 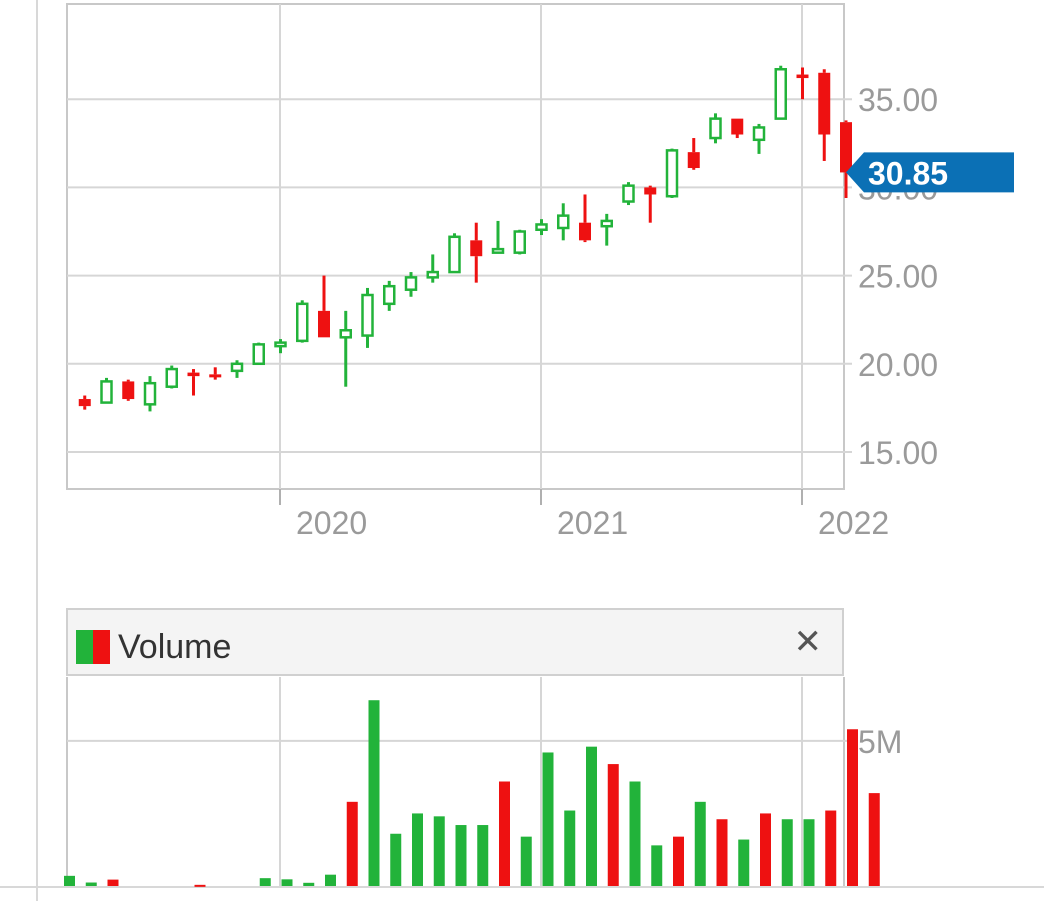 What do you see at coordinates (898, 277) in the screenshot?
I see `y-tick-label: 25.00` at bounding box center [898, 277].